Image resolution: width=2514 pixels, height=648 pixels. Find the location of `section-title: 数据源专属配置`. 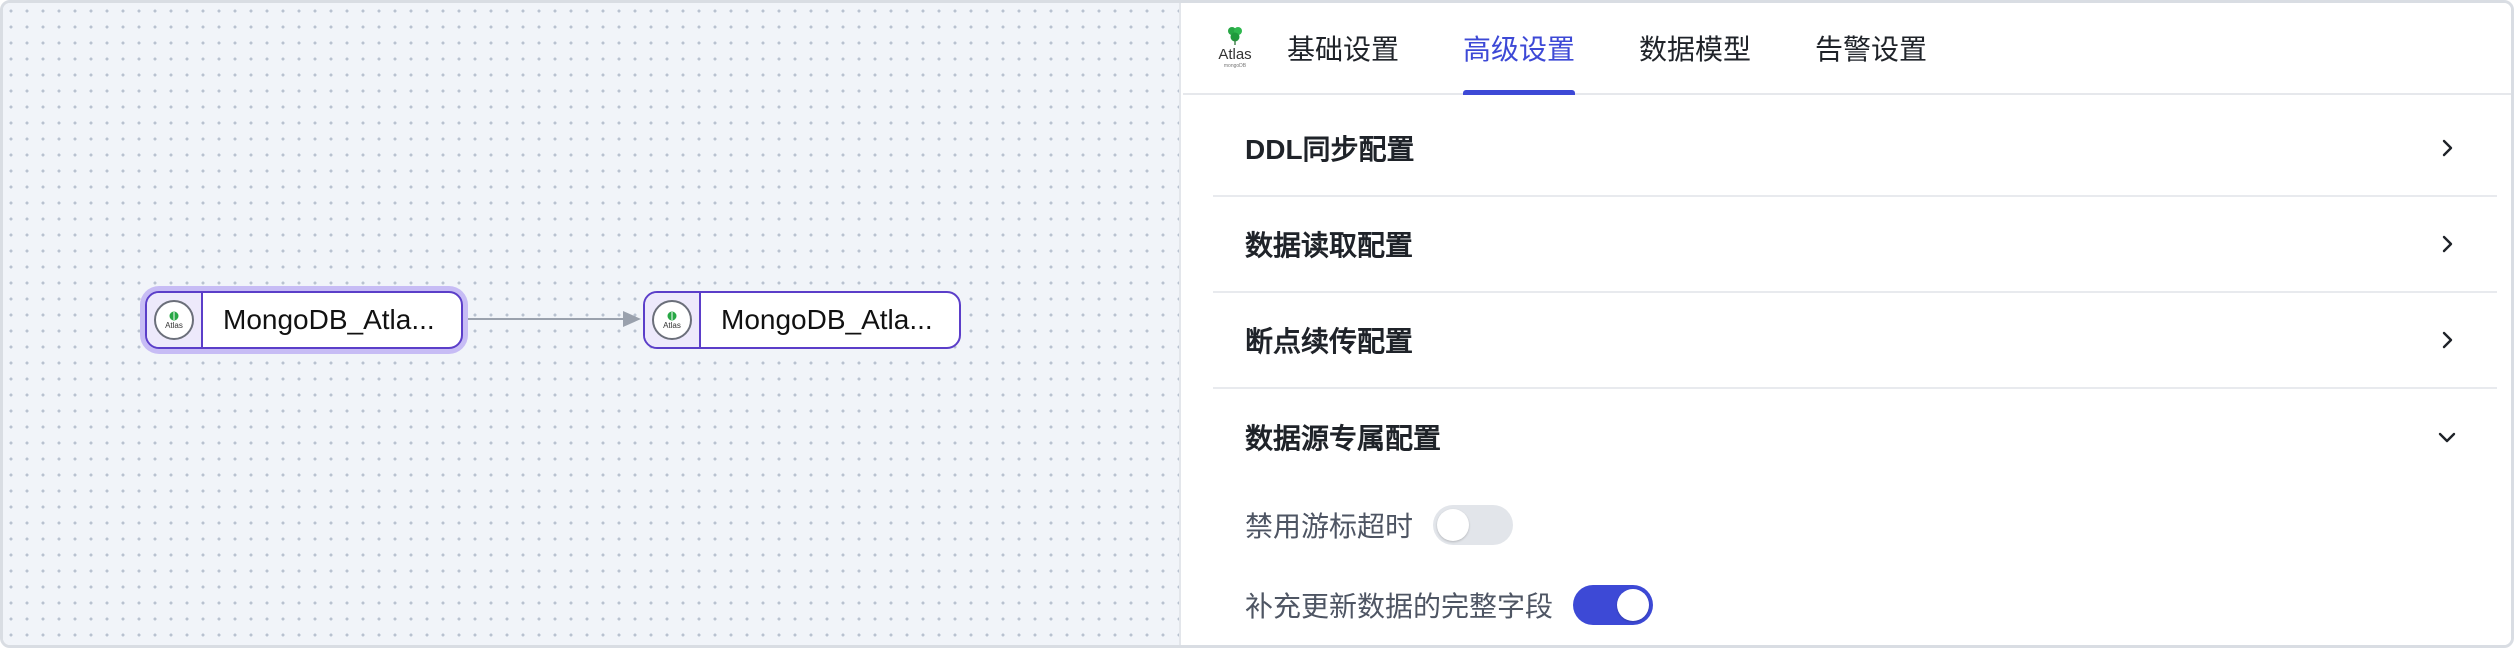

section-title: 数据源专属配置 is located at coordinates (1343, 438).